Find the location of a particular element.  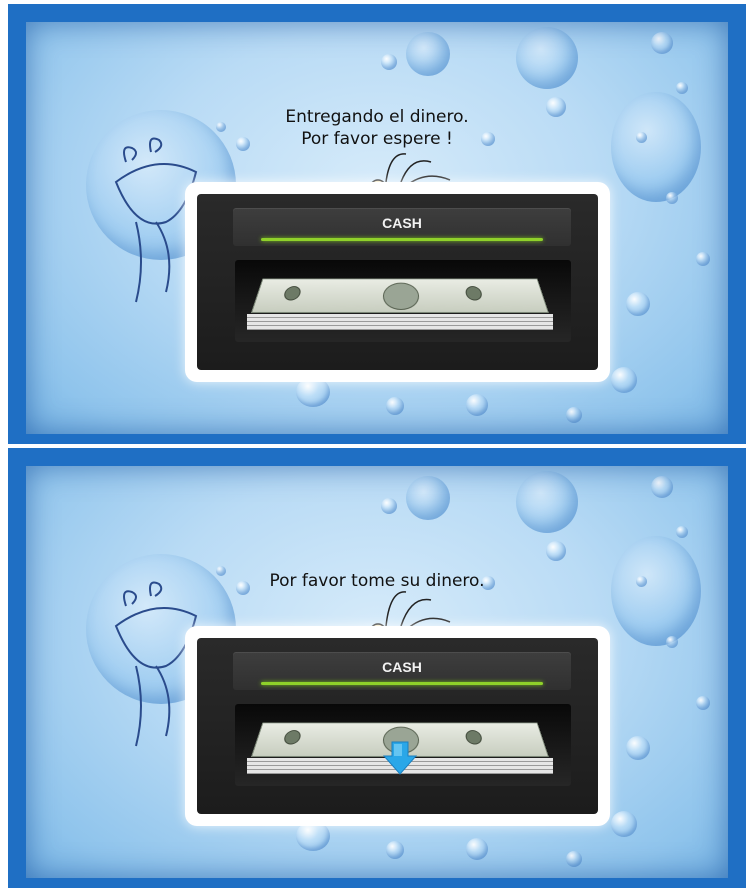

status-message-line-2: Por favor espere ! is located at coordinates (377, 139).